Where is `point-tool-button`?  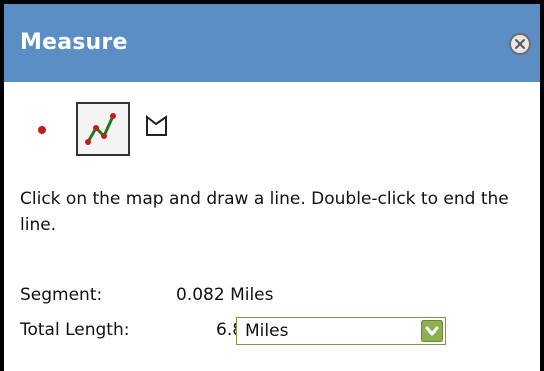 point-tool-button is located at coordinates (42, 130).